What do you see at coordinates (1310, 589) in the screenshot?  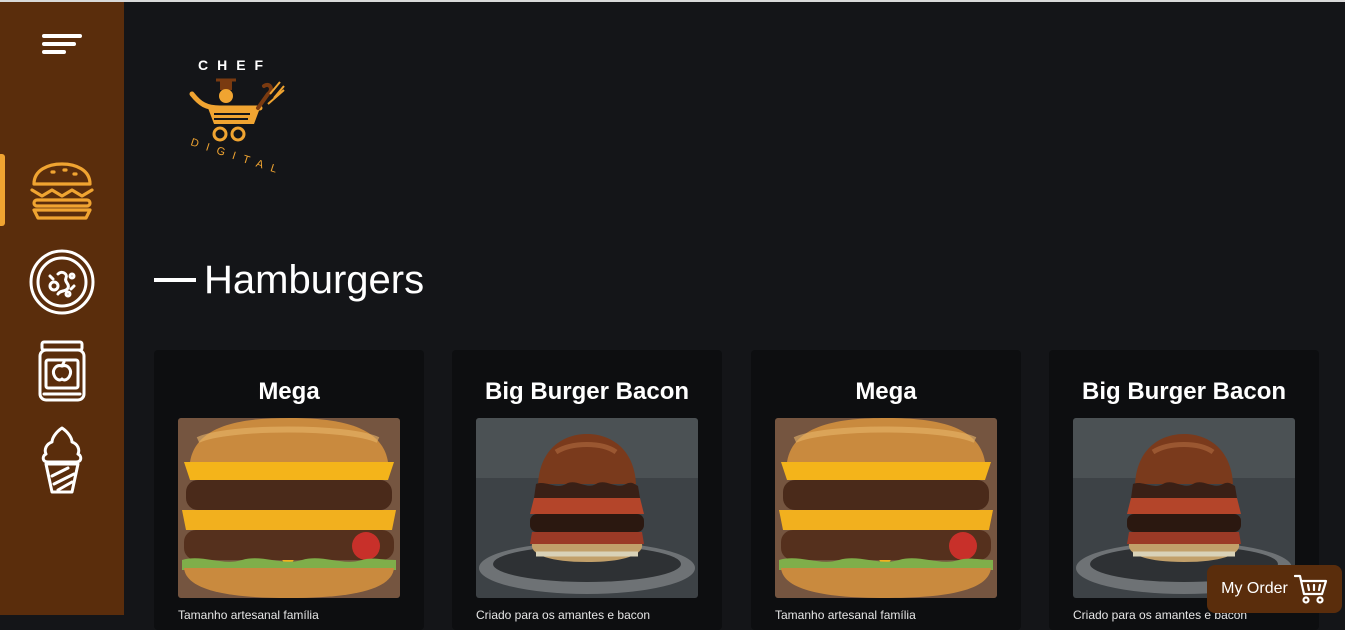 I see `cart-icon` at bounding box center [1310, 589].